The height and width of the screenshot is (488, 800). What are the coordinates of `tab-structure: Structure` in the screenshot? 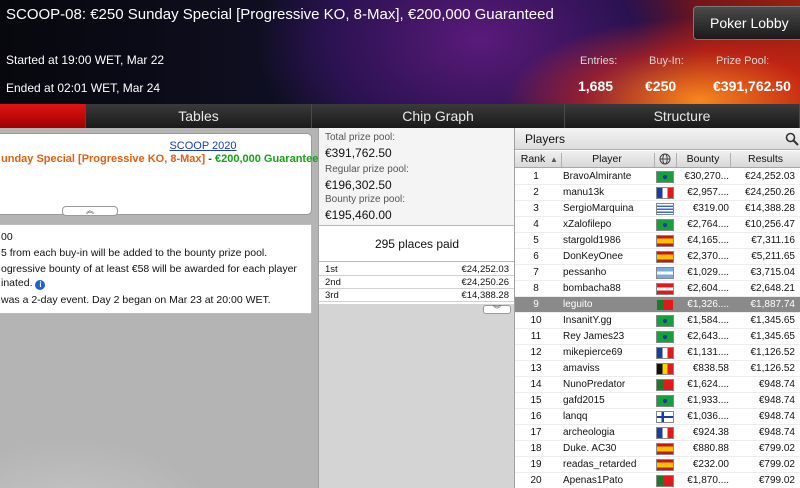 It's located at (682, 116).